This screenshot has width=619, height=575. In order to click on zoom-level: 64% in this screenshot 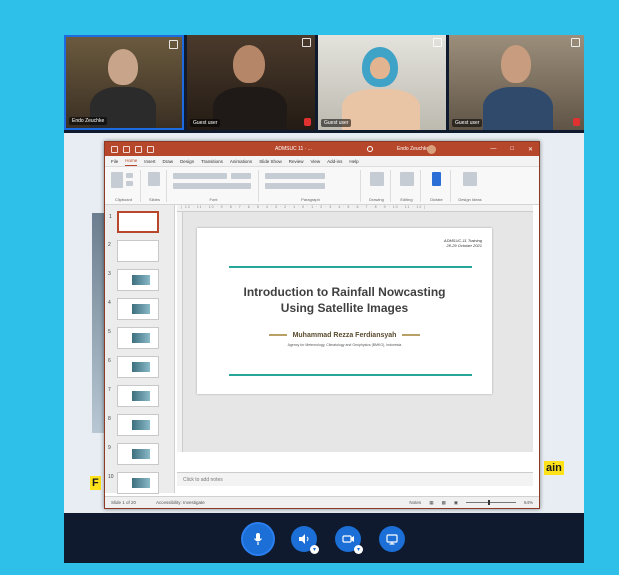, I will do `click(528, 502)`.